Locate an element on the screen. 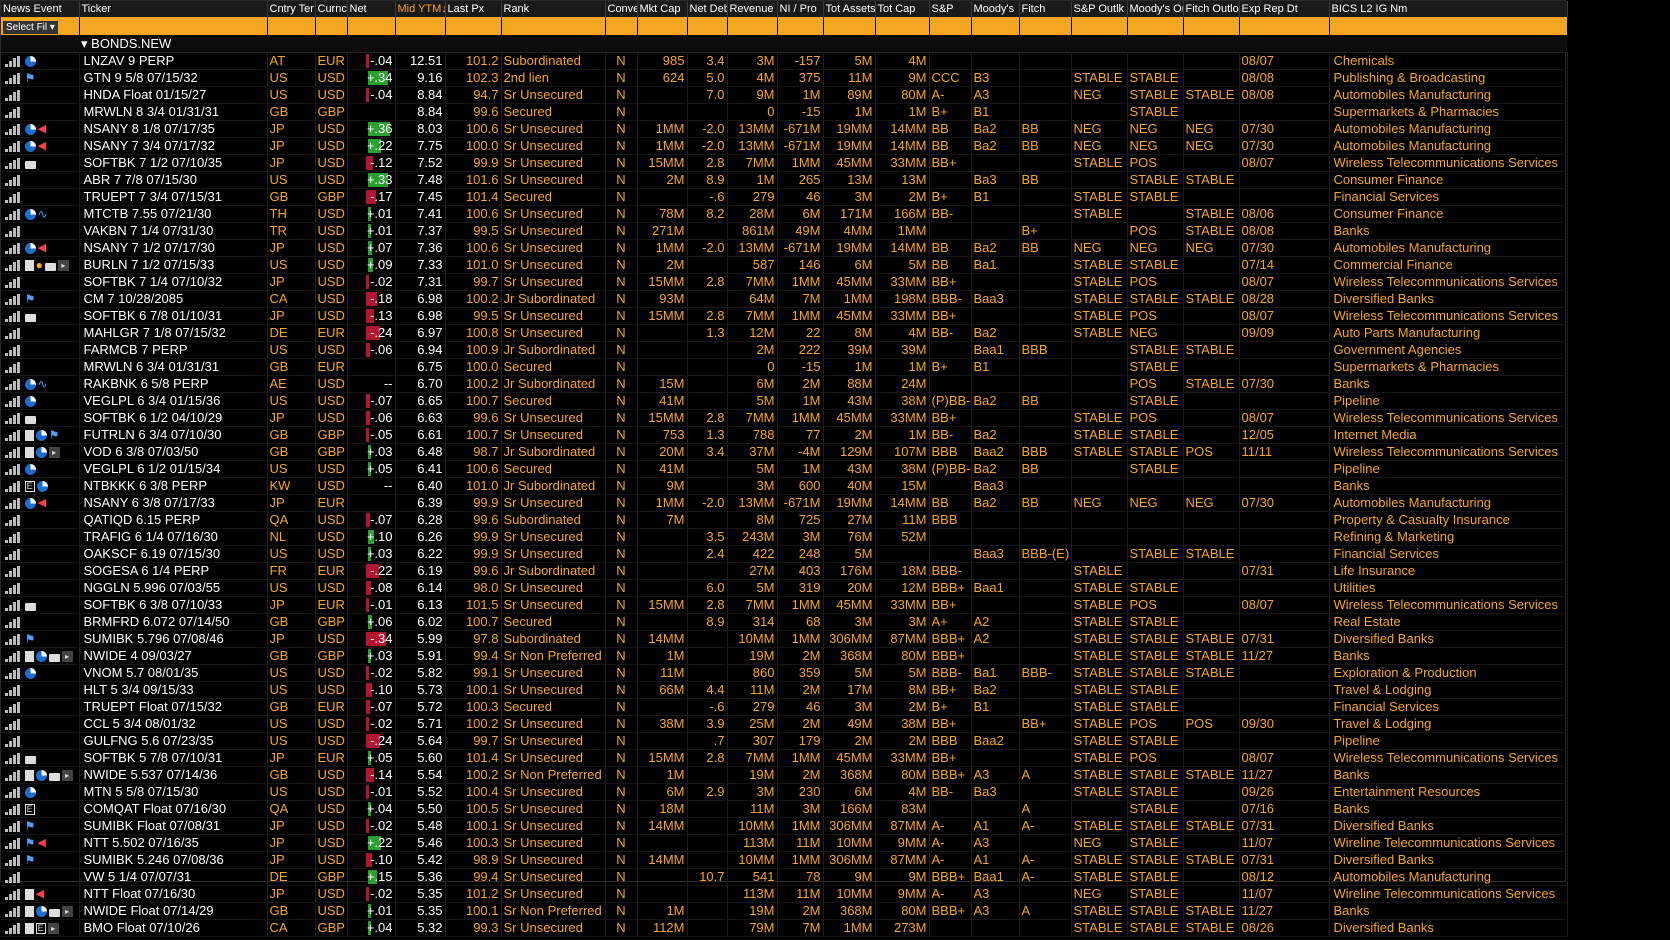 The width and height of the screenshot is (1670, 940). column-header-news-event: News Event is located at coordinates (40, 9).